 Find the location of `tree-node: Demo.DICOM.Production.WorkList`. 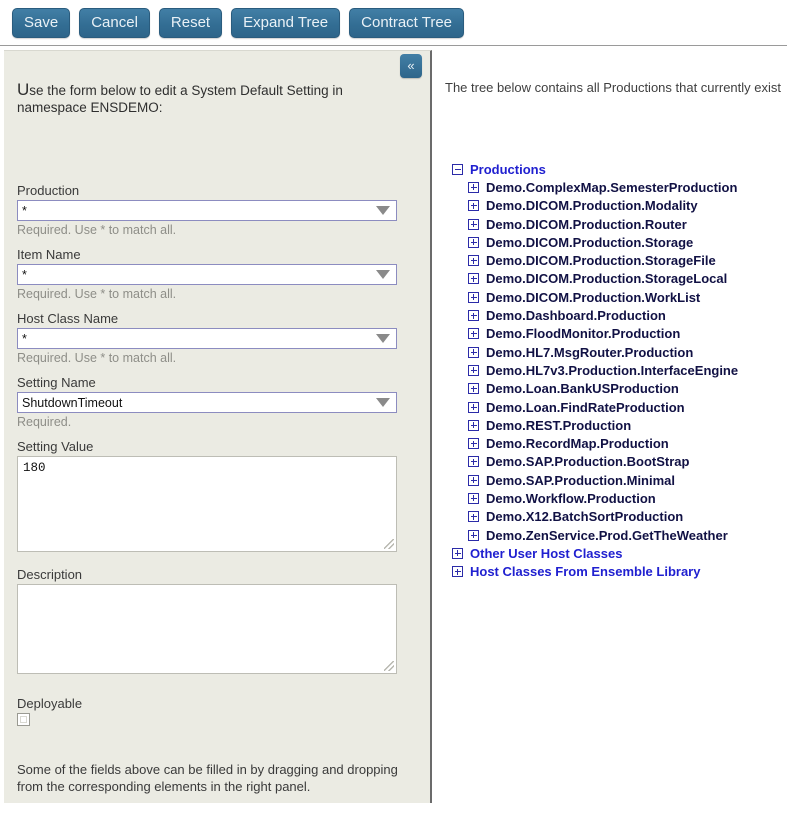

tree-node: Demo.DICOM.Production.WorkList is located at coordinates (611, 297).